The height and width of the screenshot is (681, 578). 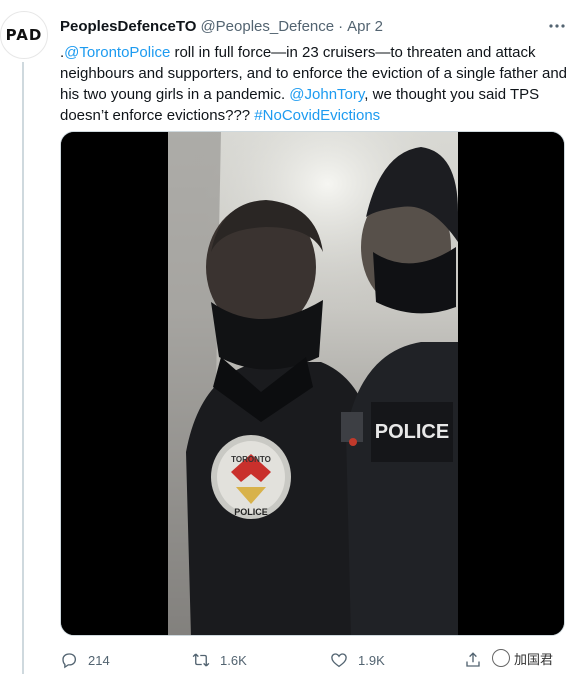 What do you see at coordinates (85, 660) in the screenshot?
I see `reply-button: 214` at bounding box center [85, 660].